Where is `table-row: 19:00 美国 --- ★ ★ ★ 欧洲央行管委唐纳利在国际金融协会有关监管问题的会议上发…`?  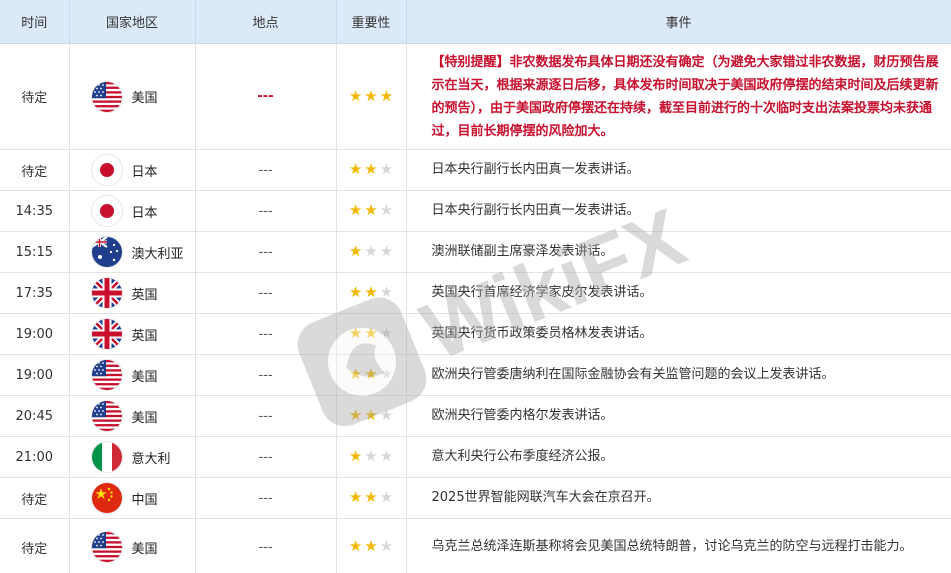
table-row: 19:00 美国 --- ★ ★ ★ 欧洲央行管委唐纳利在国际金融协会有关监管问题的会议上发… is located at coordinates (475, 375).